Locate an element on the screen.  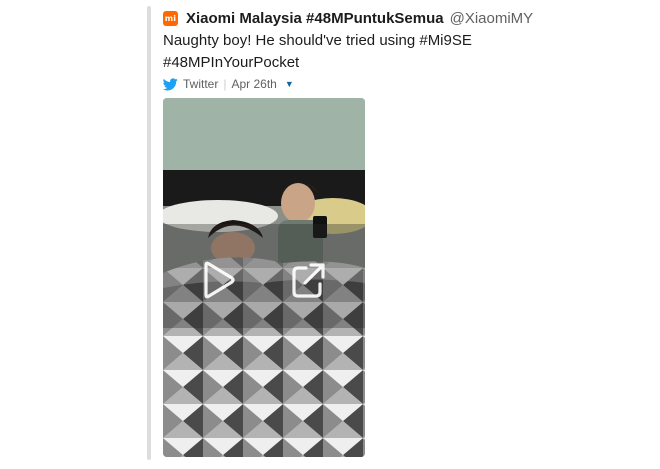
xiaomi-logo-text: mi is located at coordinates (170, 18).